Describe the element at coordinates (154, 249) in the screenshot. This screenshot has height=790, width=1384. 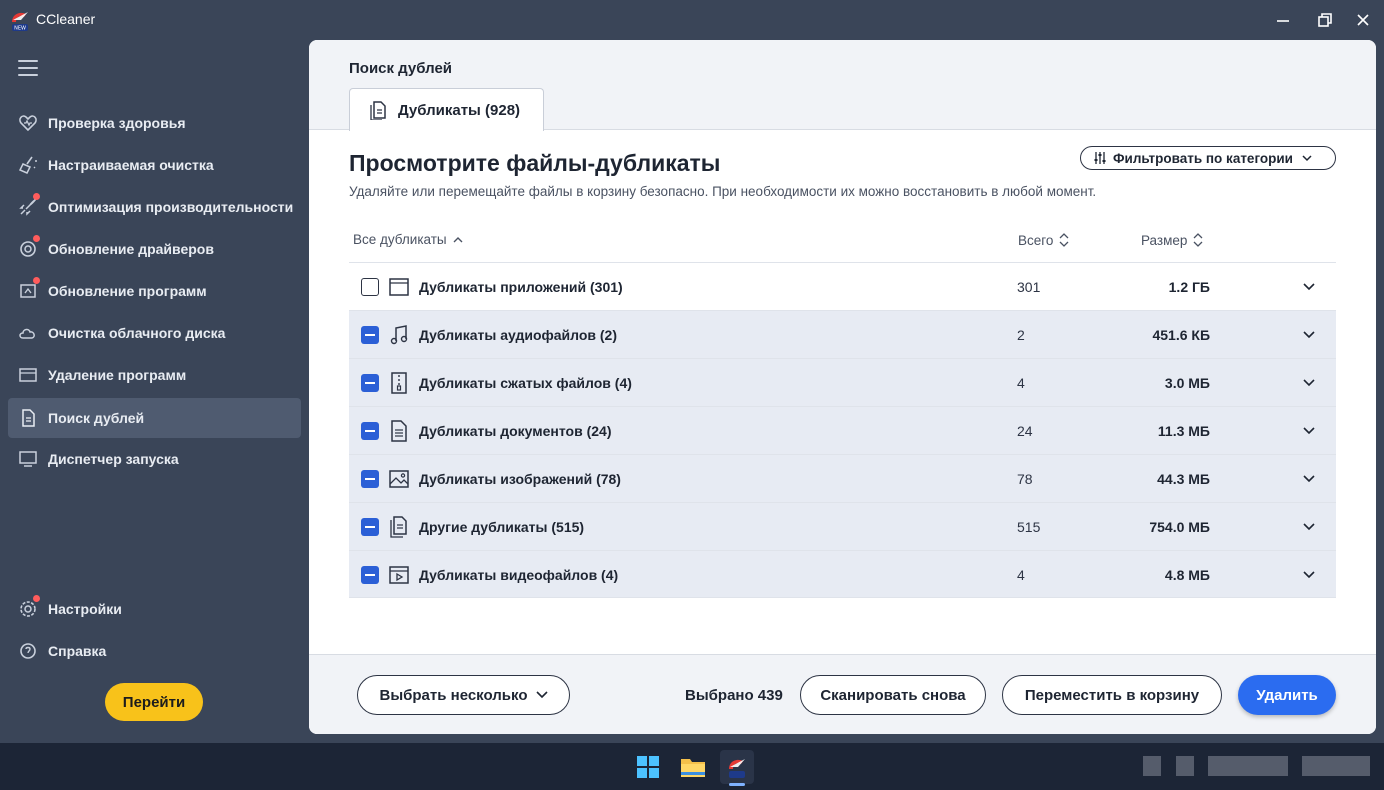
I see `sidebar-item-driver-update: Обновление драйверов` at that location.